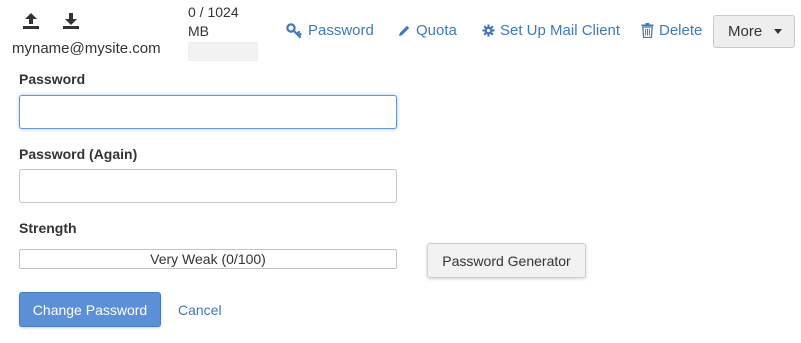  I want to click on more-dropdown-button: More, so click(754, 31).